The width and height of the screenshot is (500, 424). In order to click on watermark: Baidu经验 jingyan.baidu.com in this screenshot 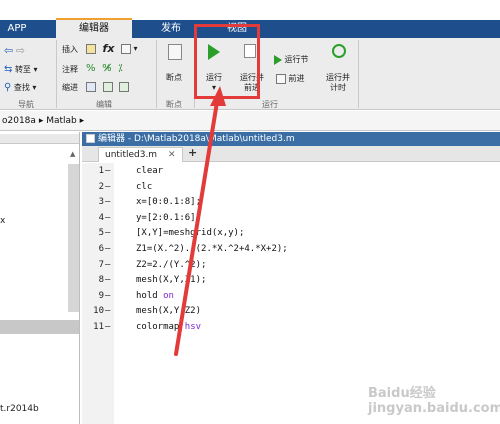, I will do `click(434, 401)`.